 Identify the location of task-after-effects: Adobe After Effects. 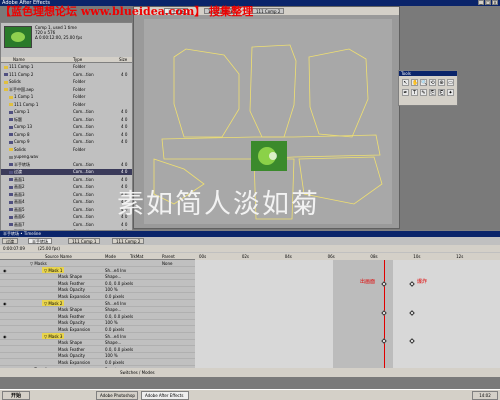
(165, 395).